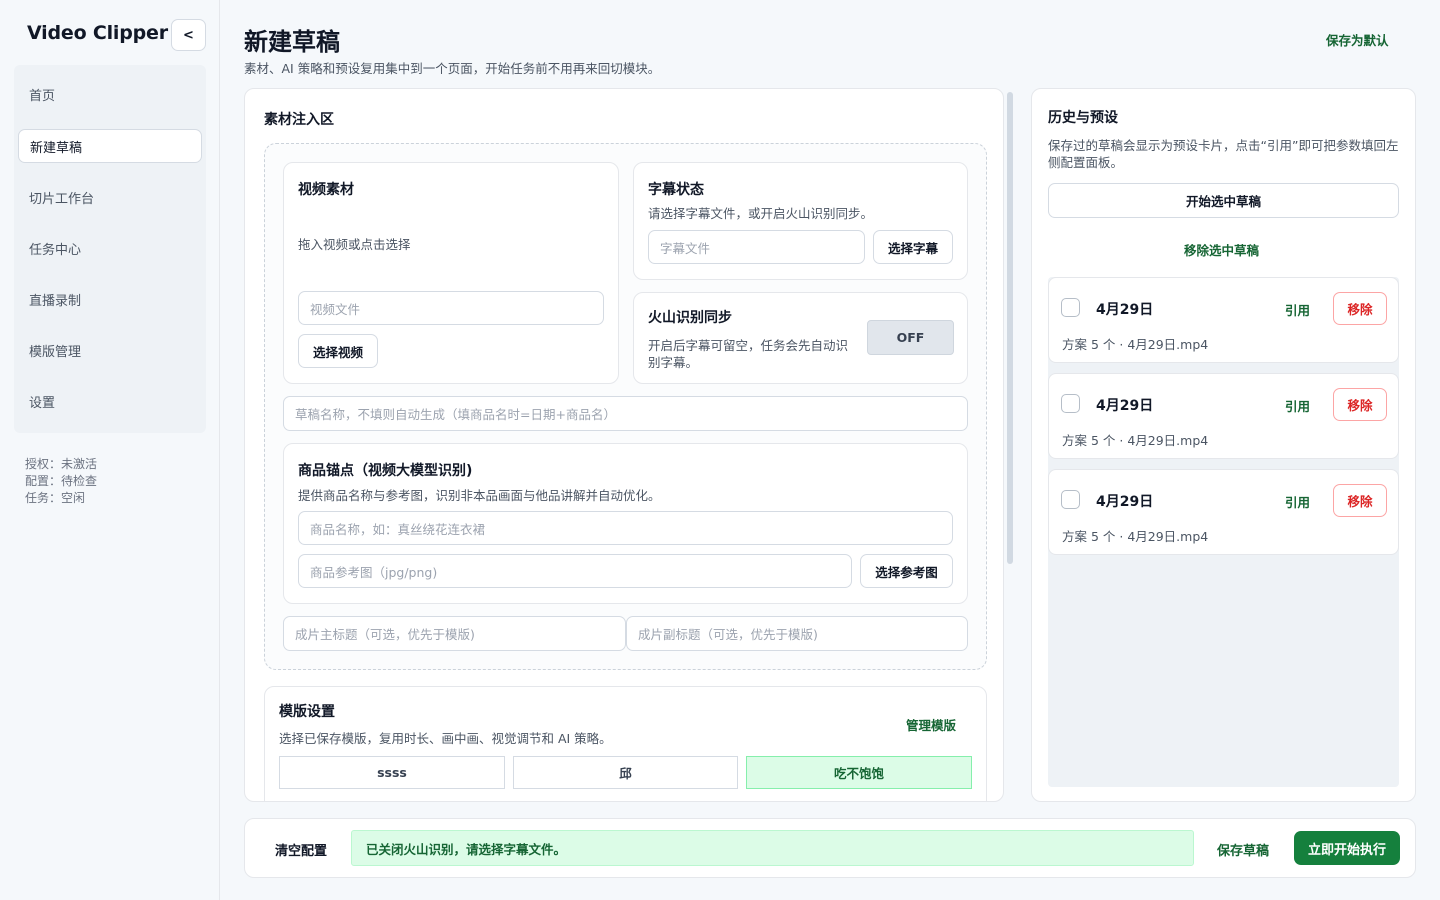 The image size is (1440, 900). I want to click on save-draft-button: 保存草稿, so click(1243, 849).